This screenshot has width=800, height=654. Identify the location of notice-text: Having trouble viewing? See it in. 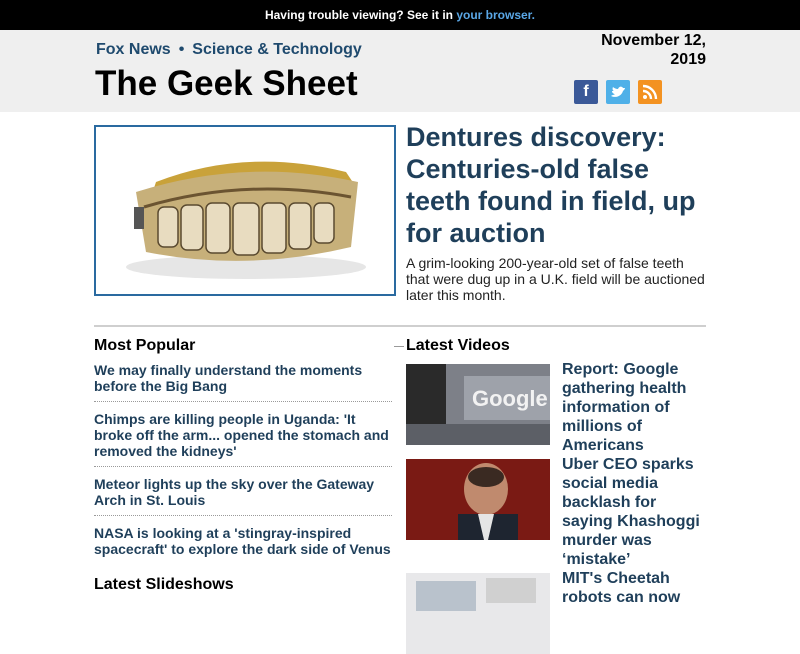
(358, 15).